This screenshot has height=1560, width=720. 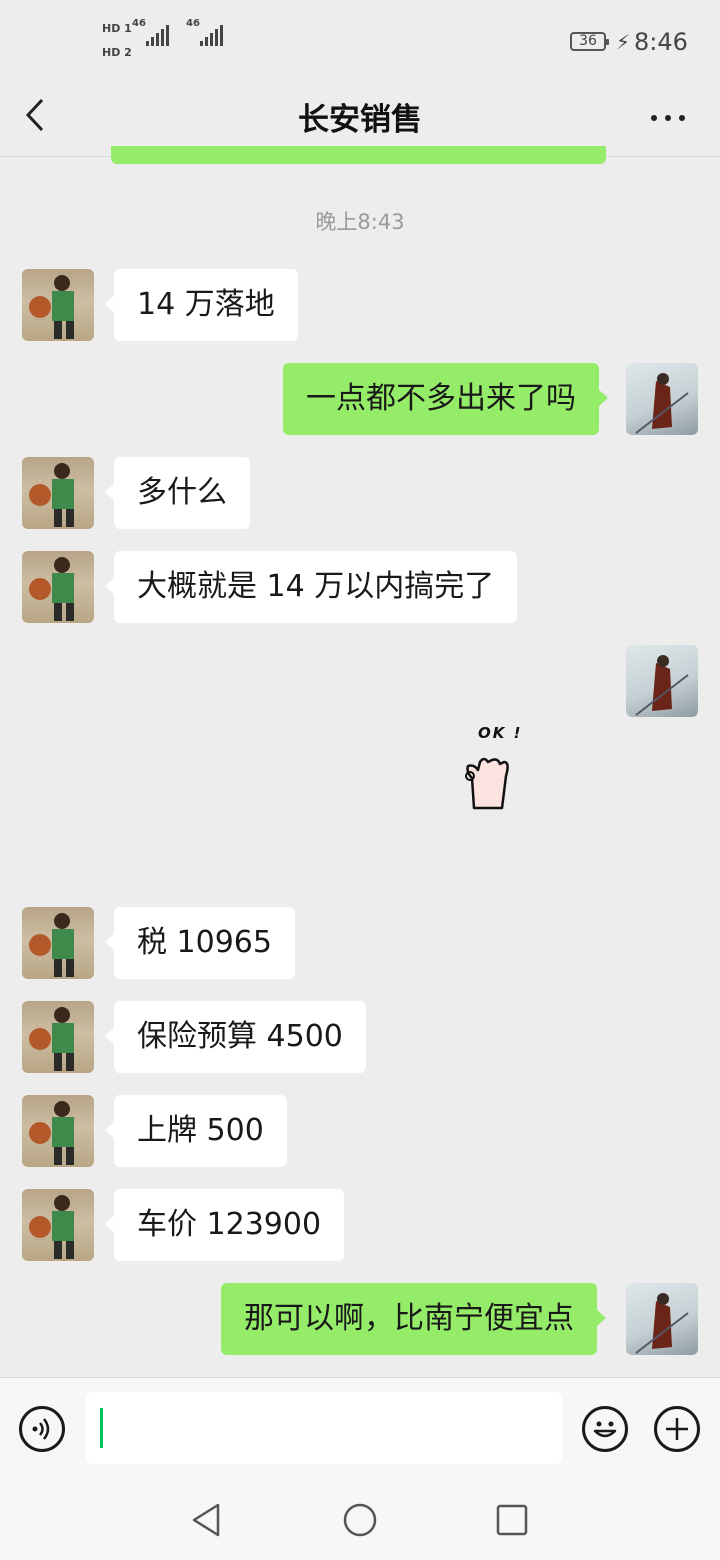 I want to click on message-bubble: 上牌 500, so click(x=196, y=1131).